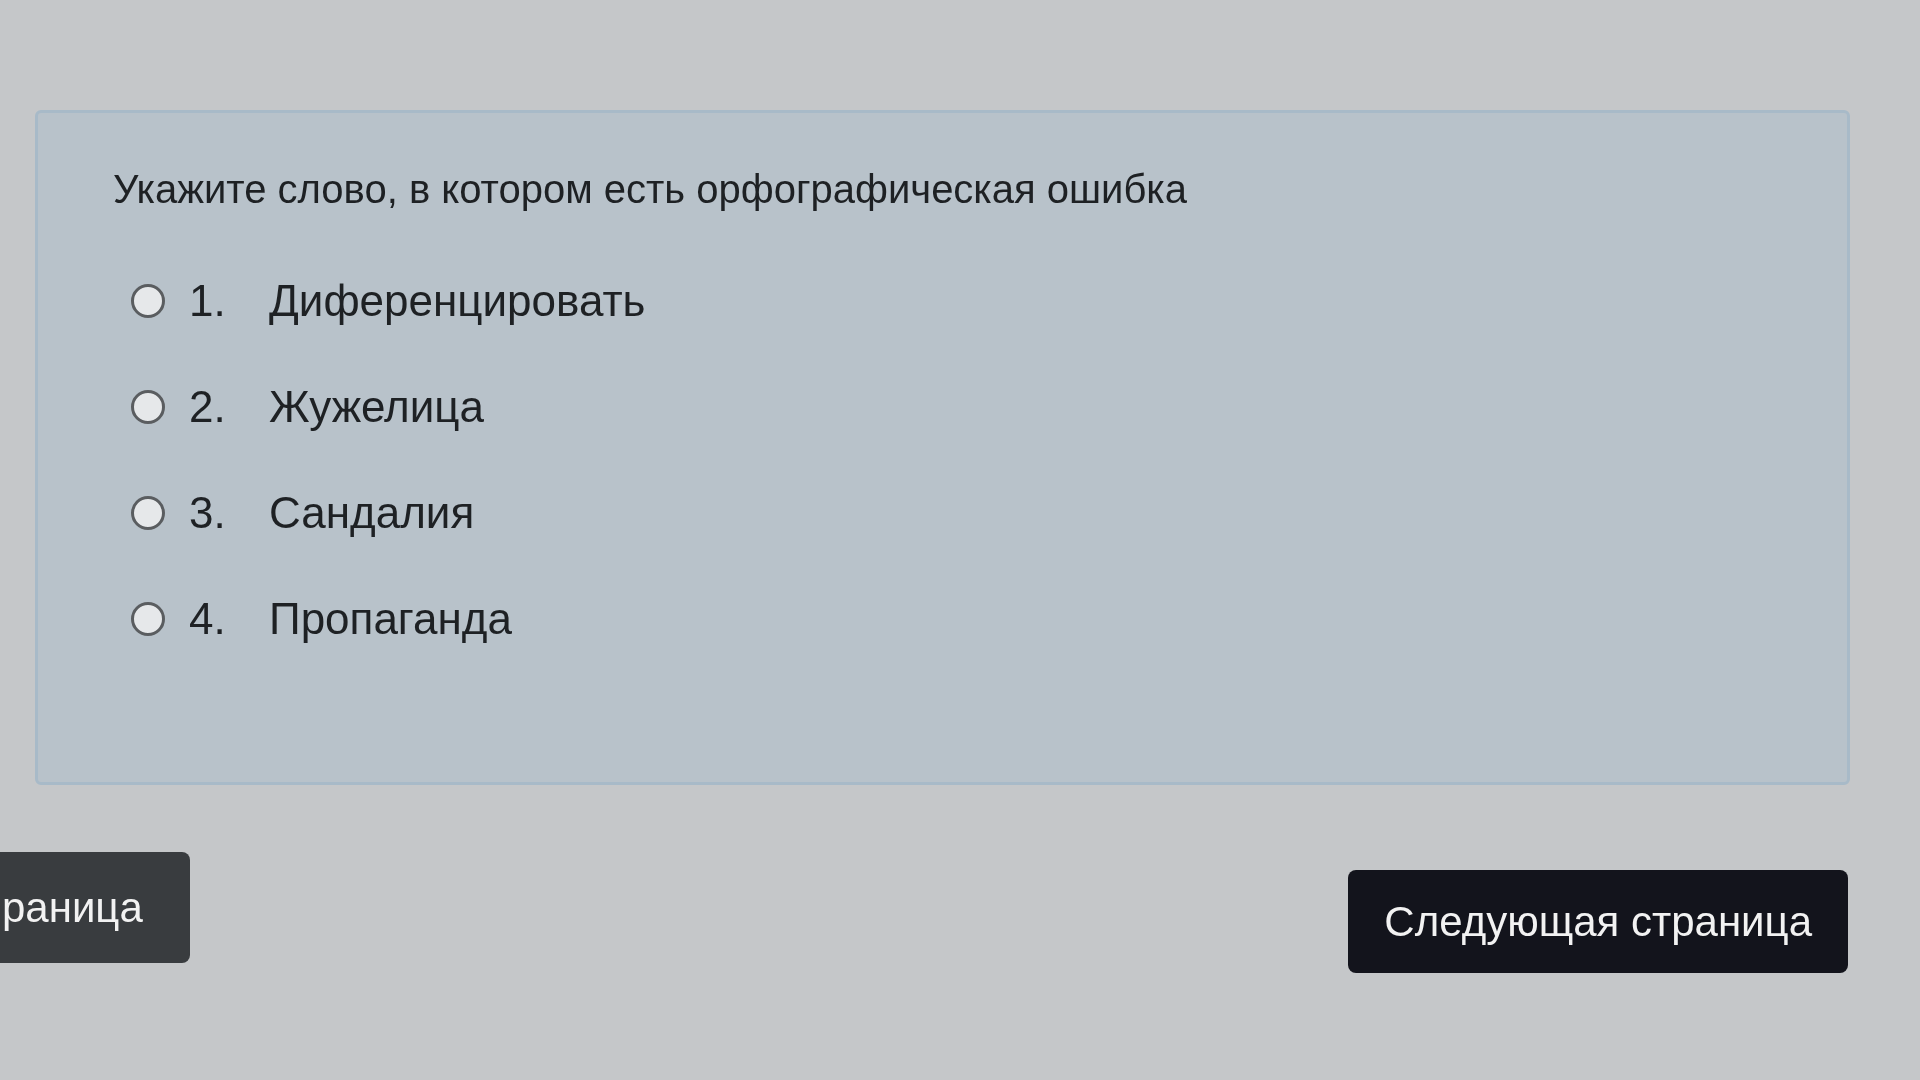 Image resolution: width=1920 pixels, height=1080 pixels. Describe the element at coordinates (376, 407) in the screenshot. I see `option-label: Жужелица` at that location.